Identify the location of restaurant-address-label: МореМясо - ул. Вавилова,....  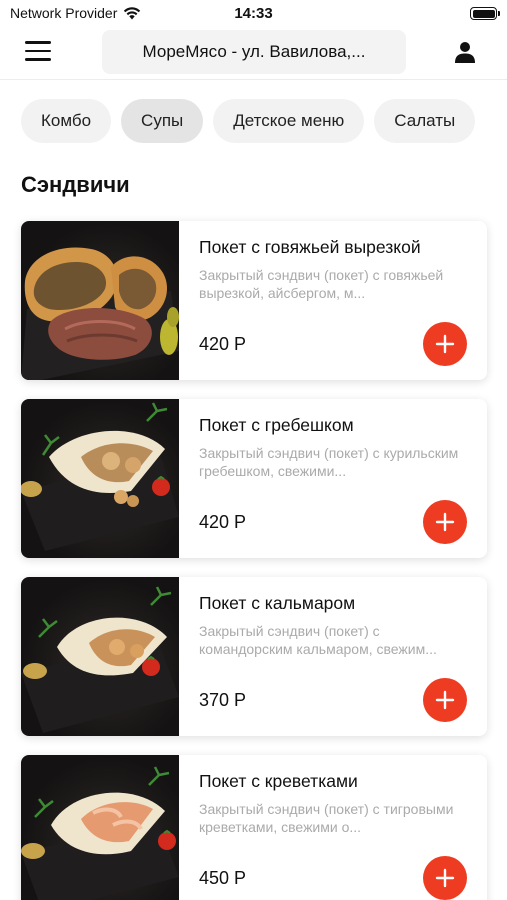
(254, 51).